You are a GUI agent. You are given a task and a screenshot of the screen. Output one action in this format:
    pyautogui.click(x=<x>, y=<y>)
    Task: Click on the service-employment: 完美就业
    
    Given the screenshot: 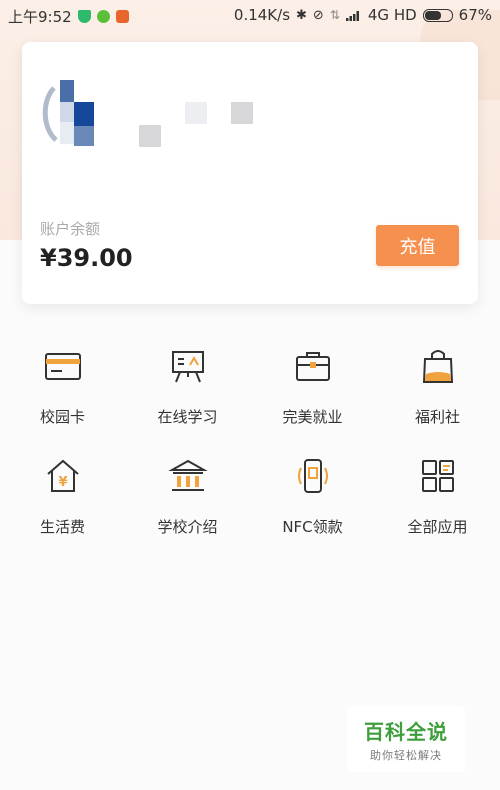 What is the action you would take?
    pyautogui.click(x=312, y=397)
    